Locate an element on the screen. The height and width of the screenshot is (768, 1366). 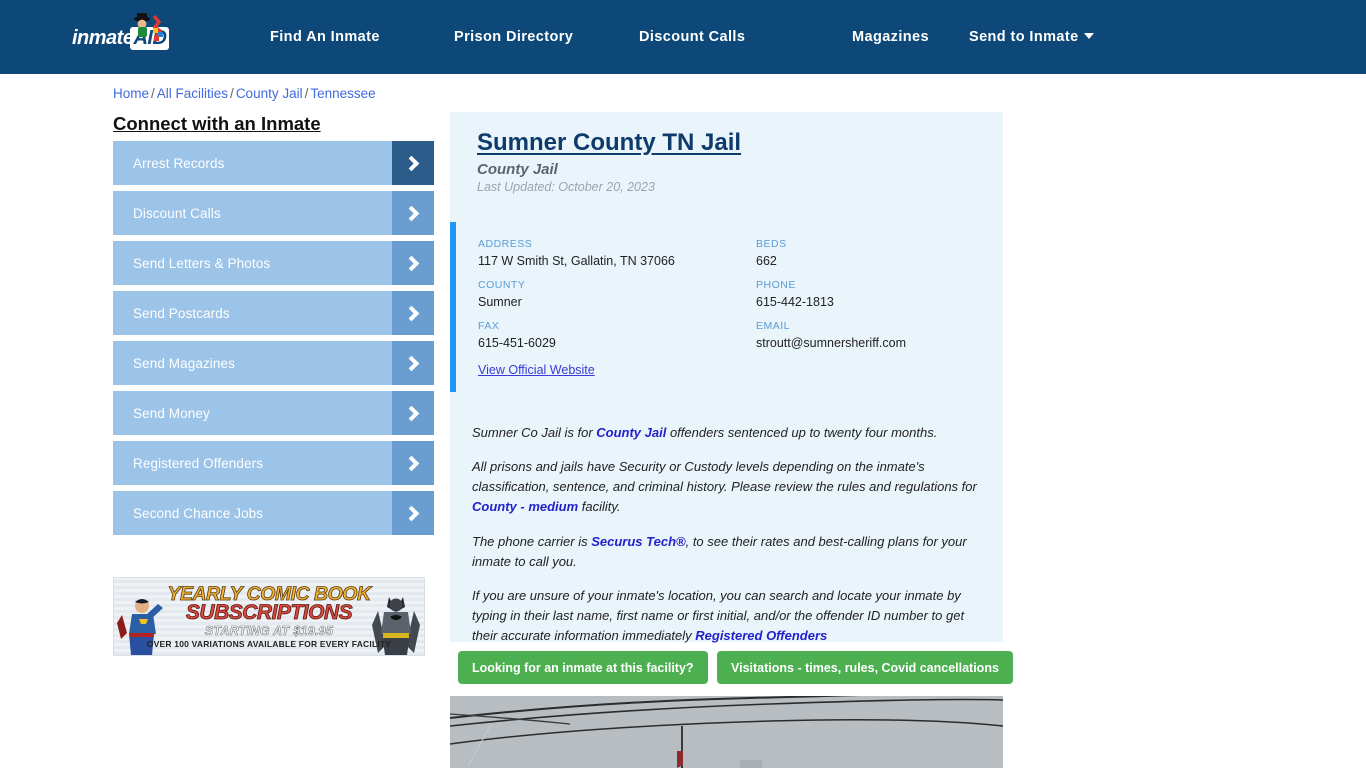
info-field-label: FAX is located at coordinates (489, 326).